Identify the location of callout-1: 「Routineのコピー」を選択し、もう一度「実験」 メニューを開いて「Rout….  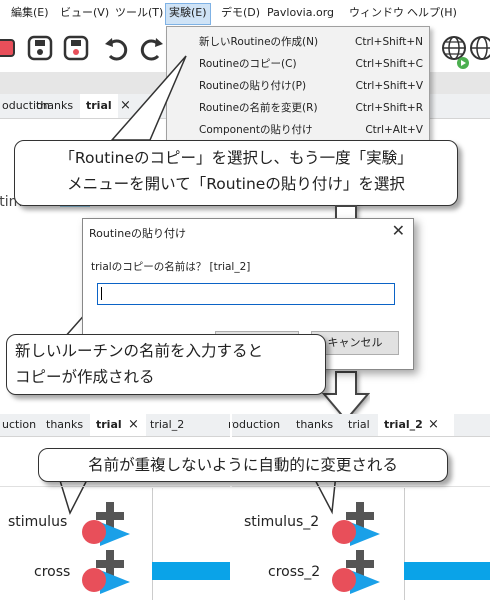
(236, 173).